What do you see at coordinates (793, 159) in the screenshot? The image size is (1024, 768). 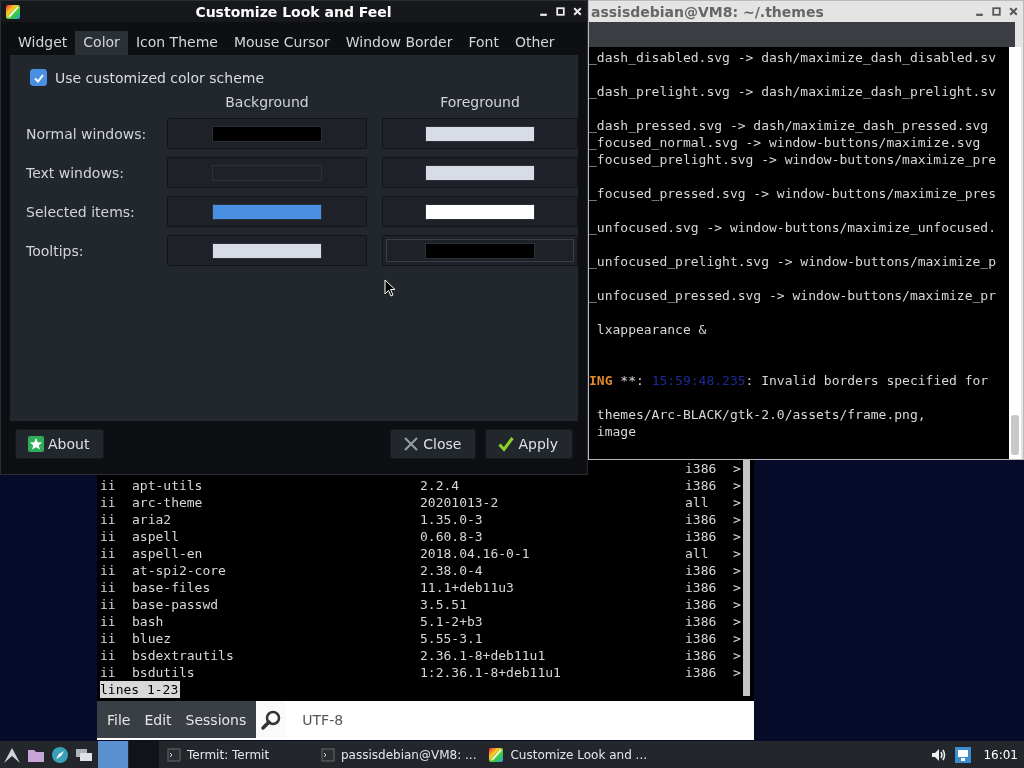 I see `terminal-line: _focused_prelight.svg -> window-buttons/maximize_pre` at bounding box center [793, 159].